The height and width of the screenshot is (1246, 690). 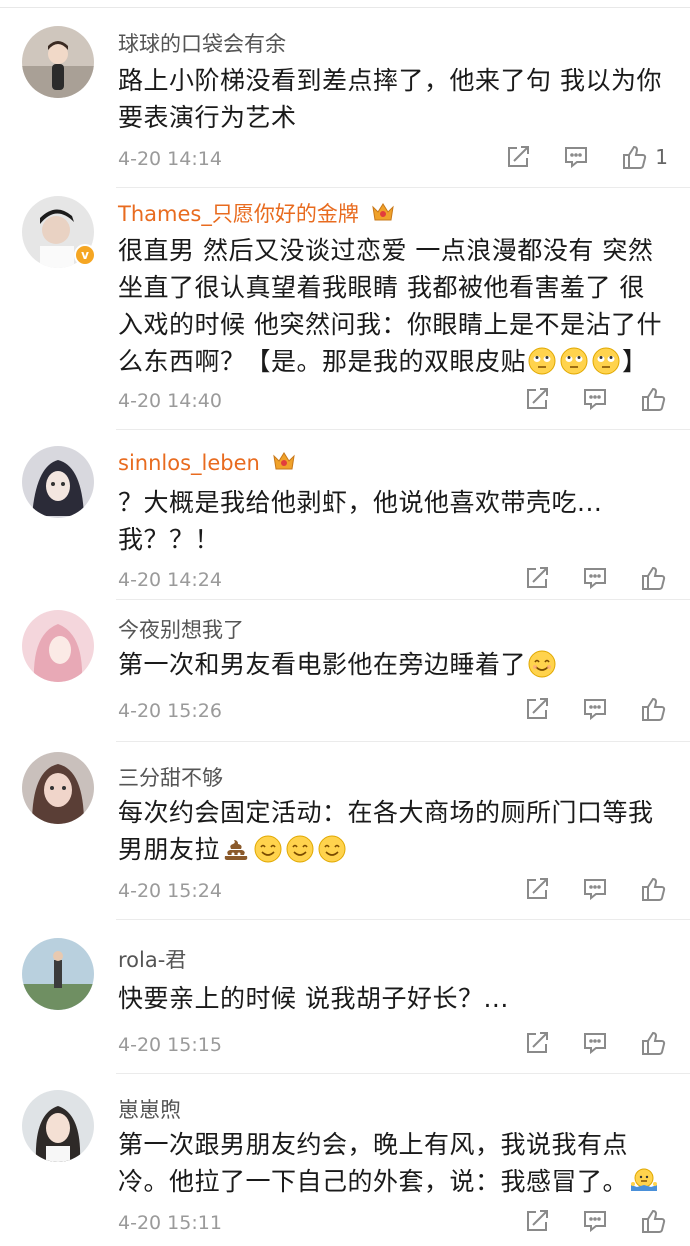 I want to click on comment-text: 第一次跟男朋友约会，晚上有风，我说我有点冷。他拉了一下自己的外套，说：我感冒了。, so click(x=393, y=1163).